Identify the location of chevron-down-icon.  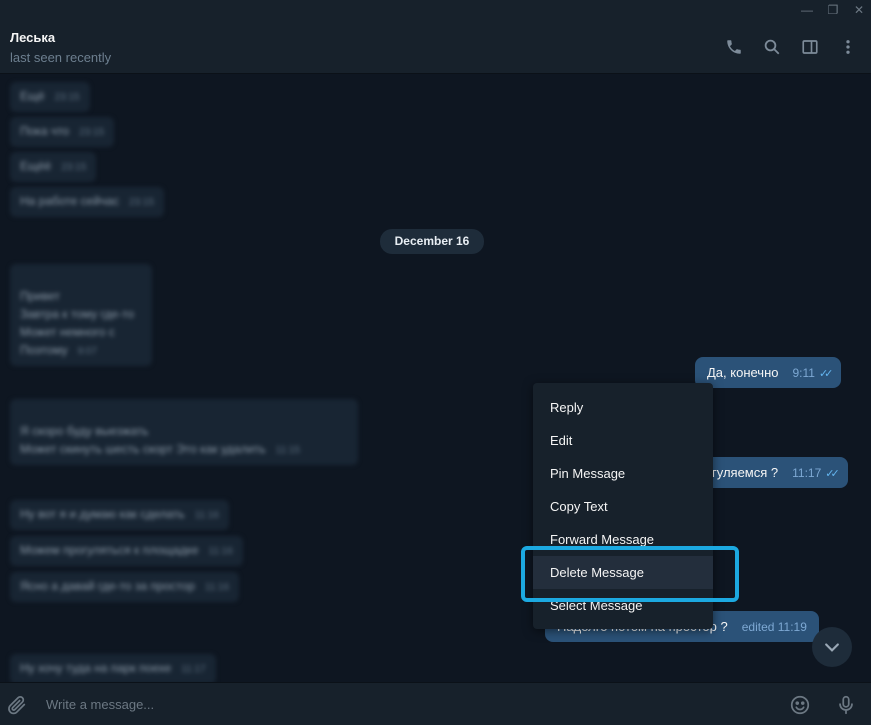
(832, 647).